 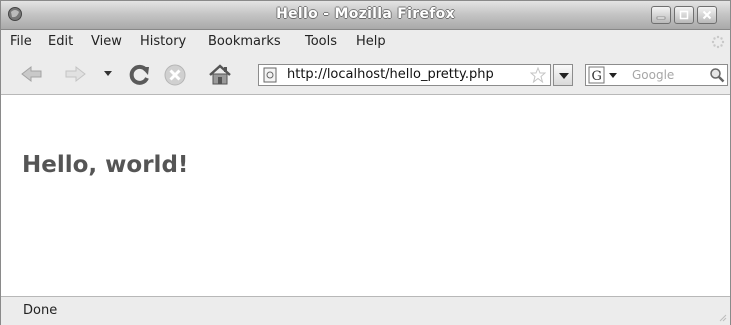 I want to click on google-engine-icon: G, so click(x=602, y=75).